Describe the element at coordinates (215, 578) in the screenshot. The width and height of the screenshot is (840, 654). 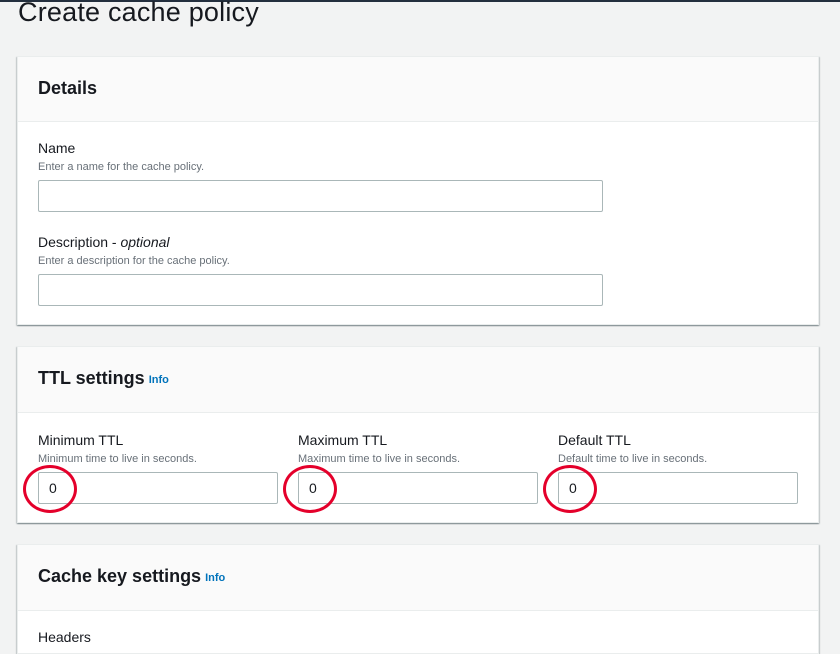
I see `cache-key-info-link: Info` at that location.